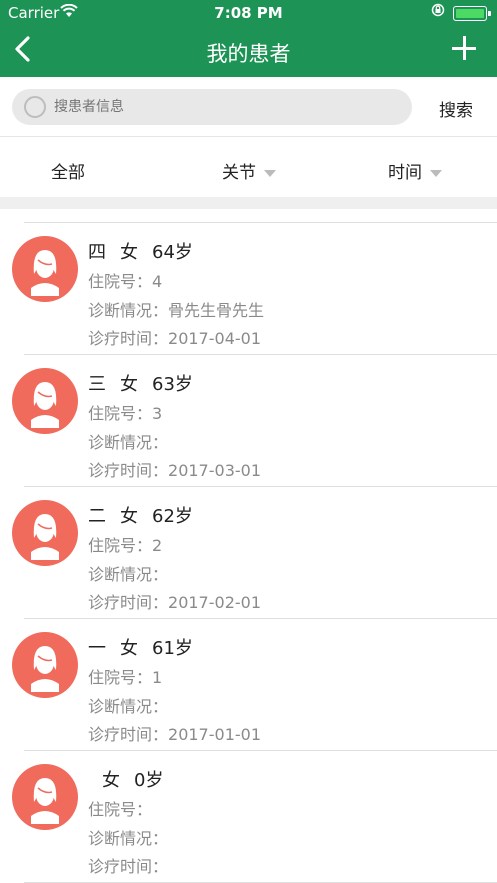  What do you see at coordinates (68, 173) in the screenshot?
I see `filter-all-label: 全部` at bounding box center [68, 173].